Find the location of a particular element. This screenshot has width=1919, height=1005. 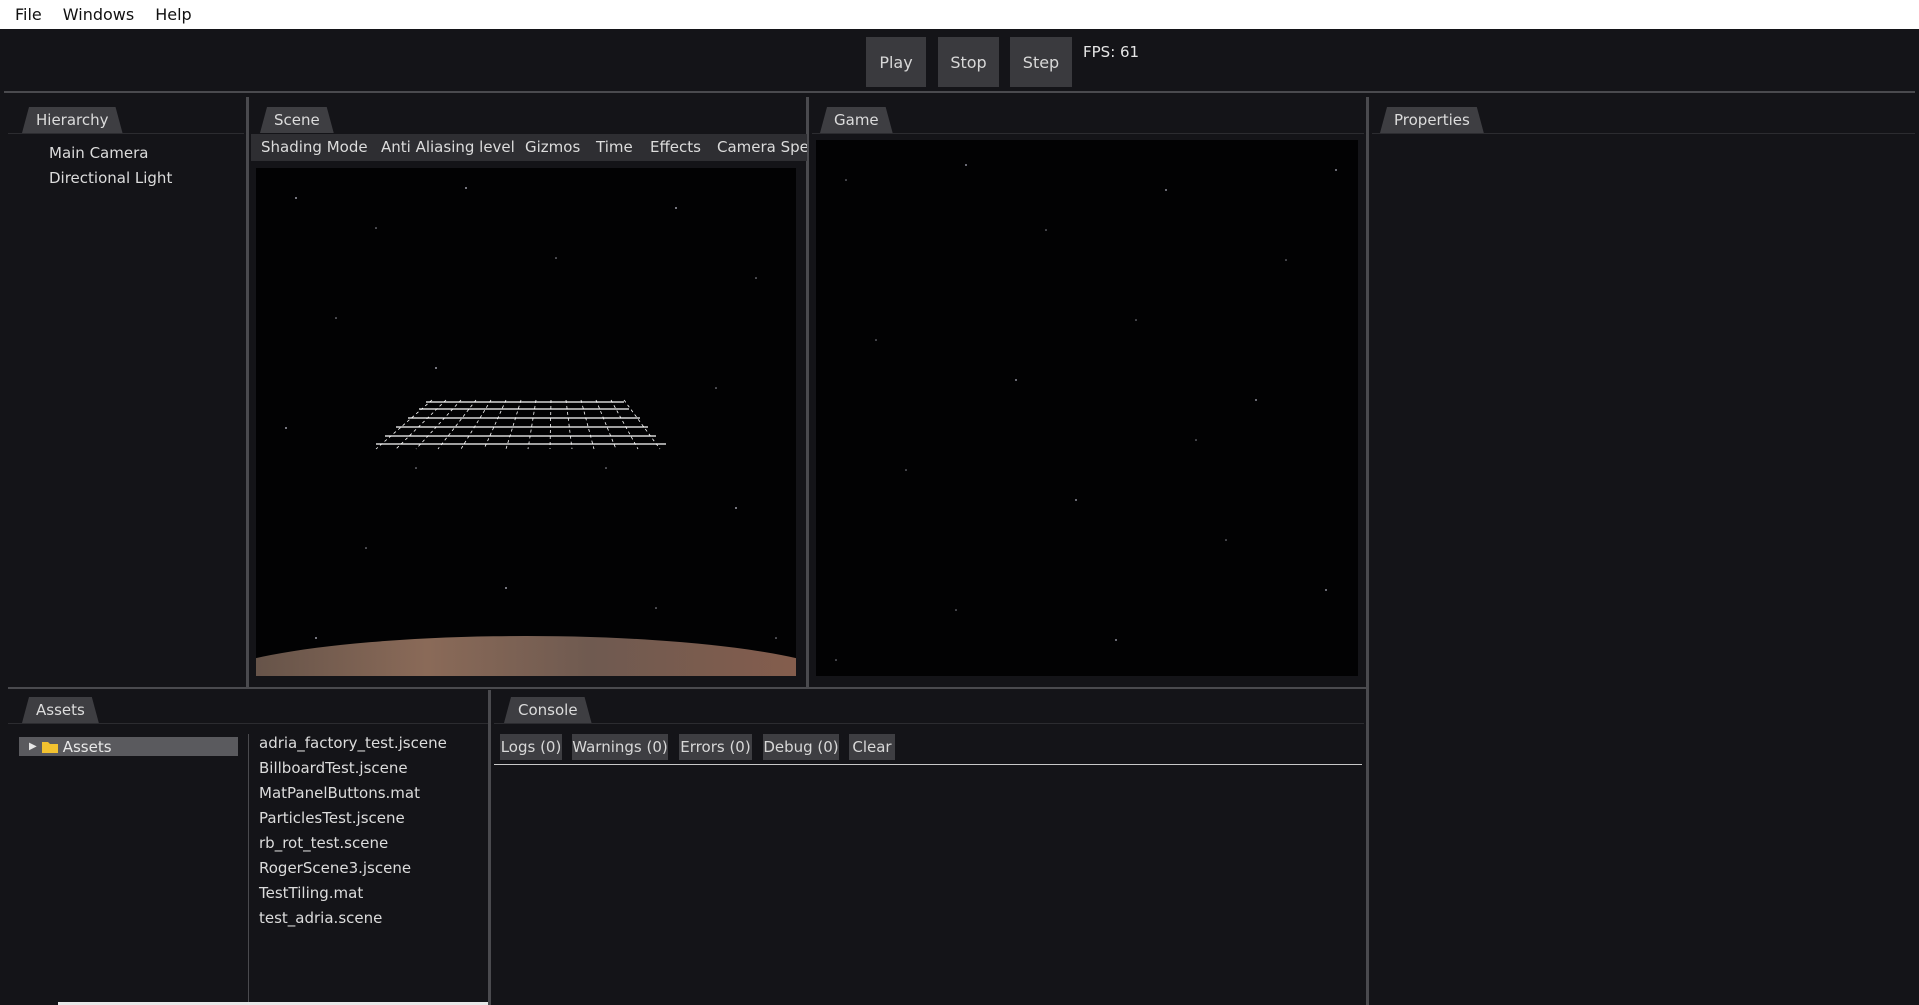

hierarchy-tab-line is located at coordinates (126, 133).